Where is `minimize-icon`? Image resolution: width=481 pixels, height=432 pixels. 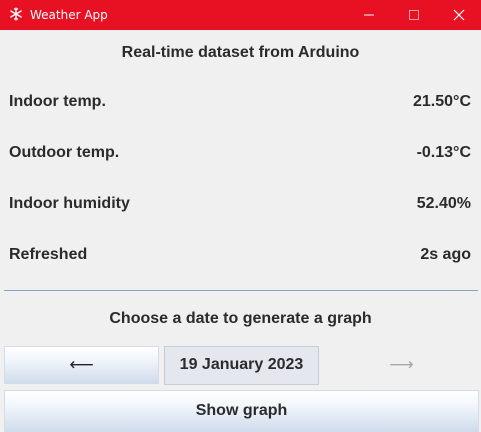
minimize-icon is located at coordinates (369, 15).